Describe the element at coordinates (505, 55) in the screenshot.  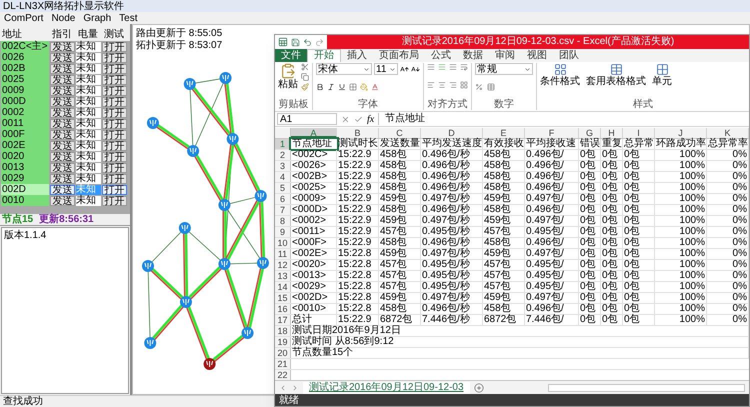
I see `ribbon-tab: 审阅` at that location.